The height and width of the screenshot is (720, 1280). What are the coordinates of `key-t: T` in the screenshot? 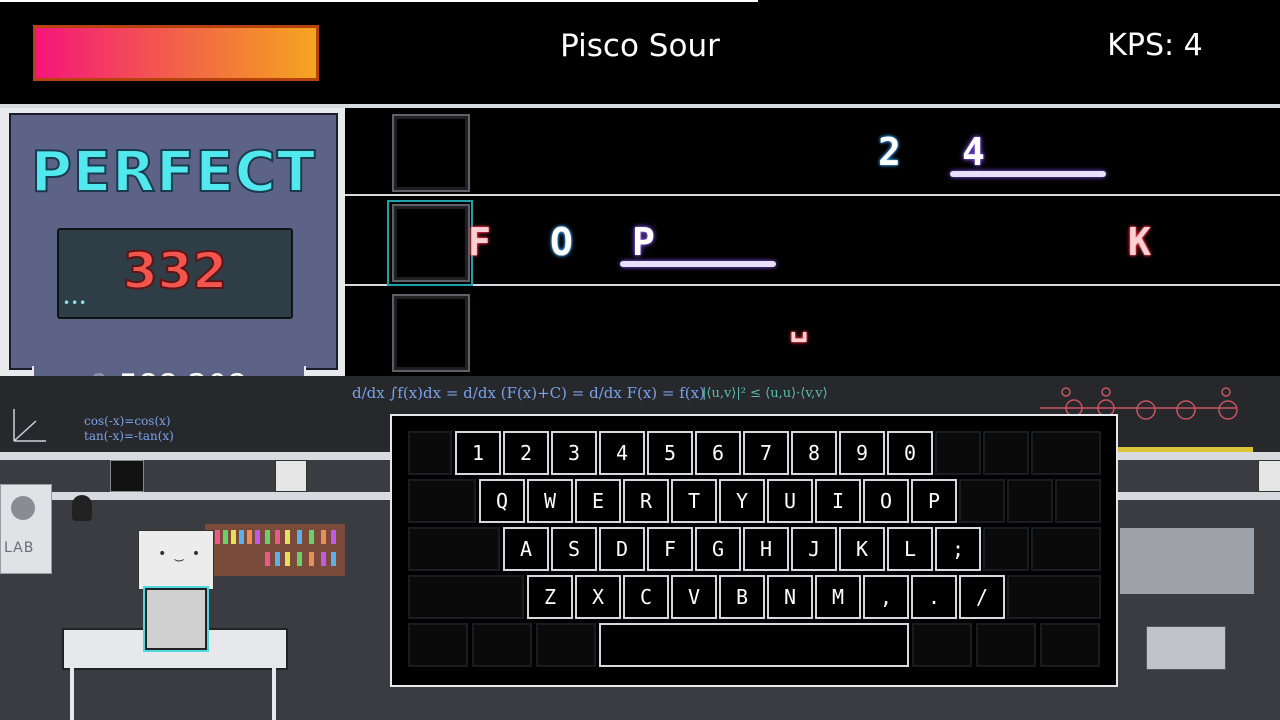 It's located at (694, 501).